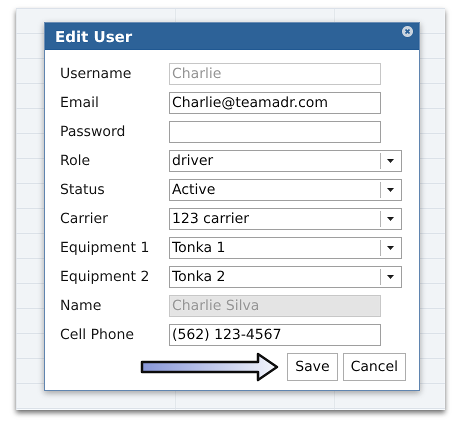  I want to click on cancel-button: Cancel, so click(374, 367).